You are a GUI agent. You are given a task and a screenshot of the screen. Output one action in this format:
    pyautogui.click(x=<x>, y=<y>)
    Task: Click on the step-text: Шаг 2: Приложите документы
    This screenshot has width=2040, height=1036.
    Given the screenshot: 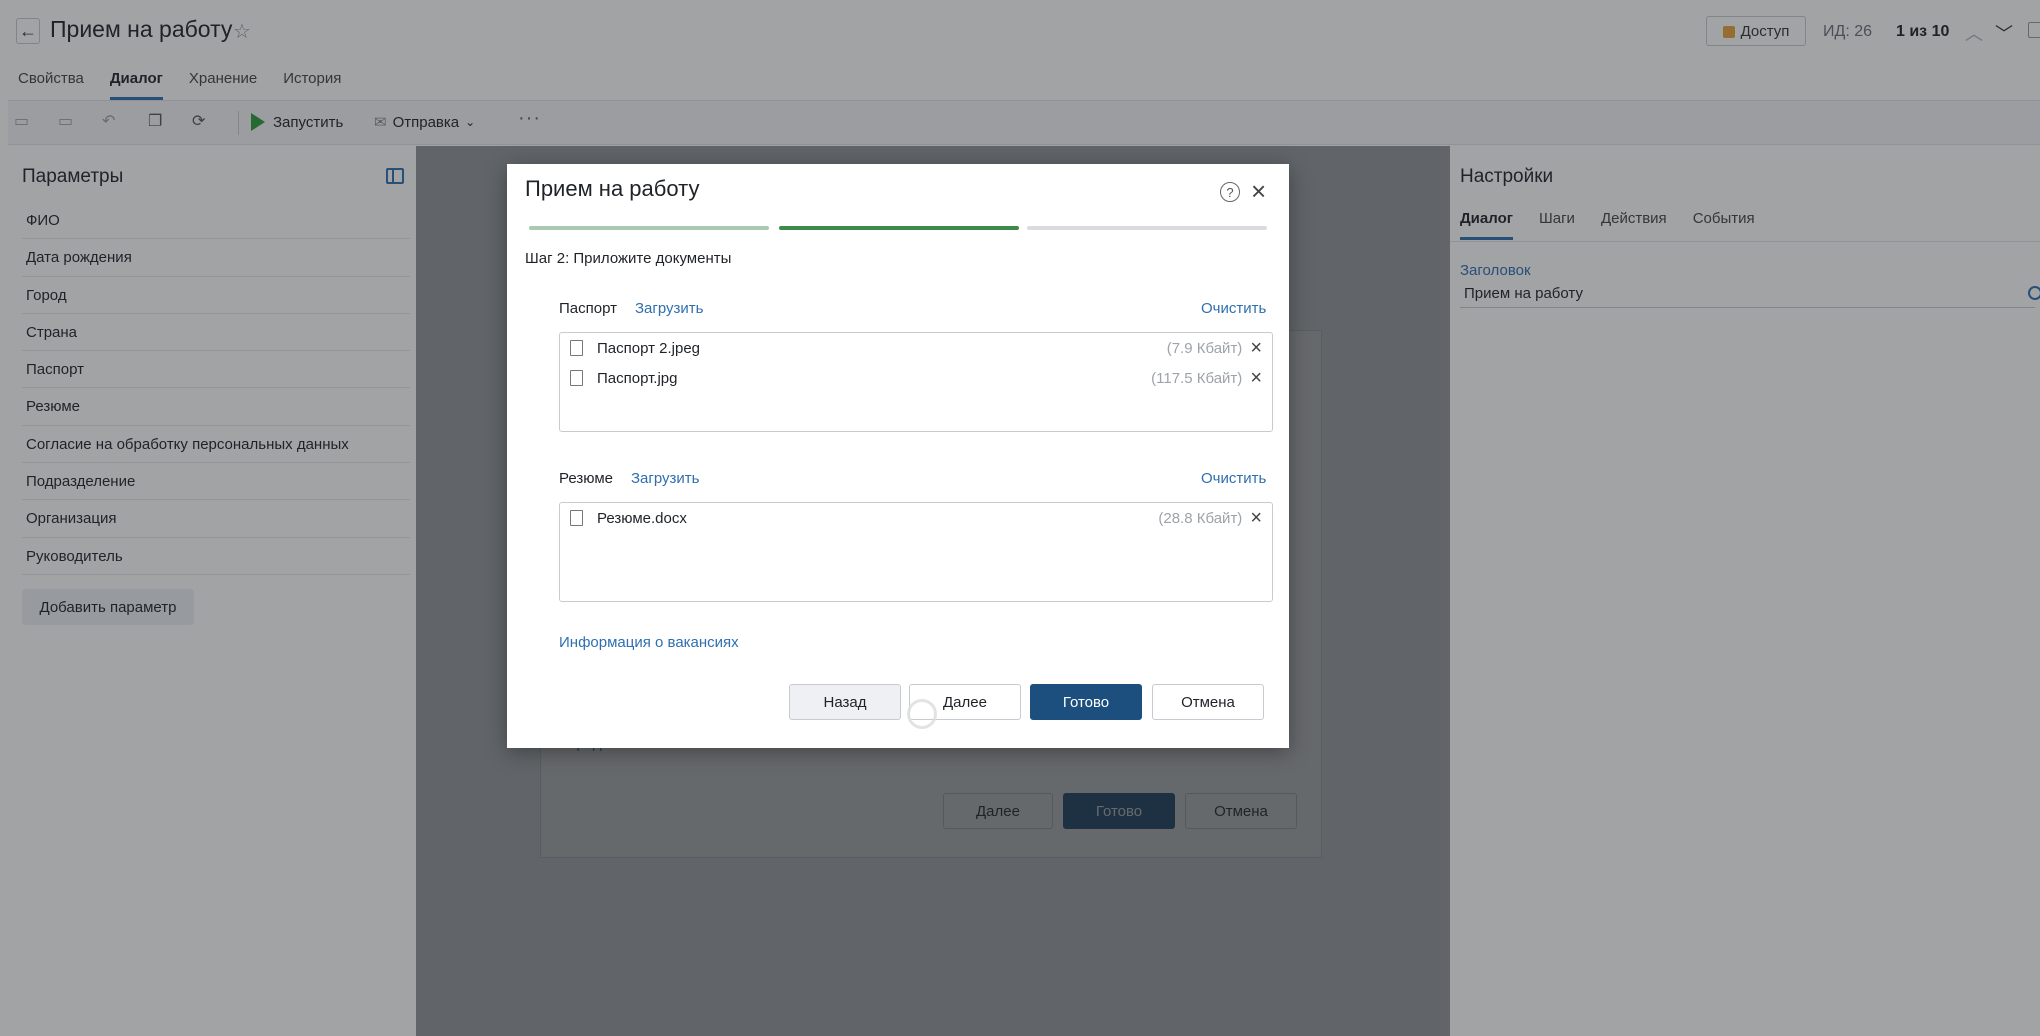 What is the action you would take?
    pyautogui.click(x=628, y=258)
    